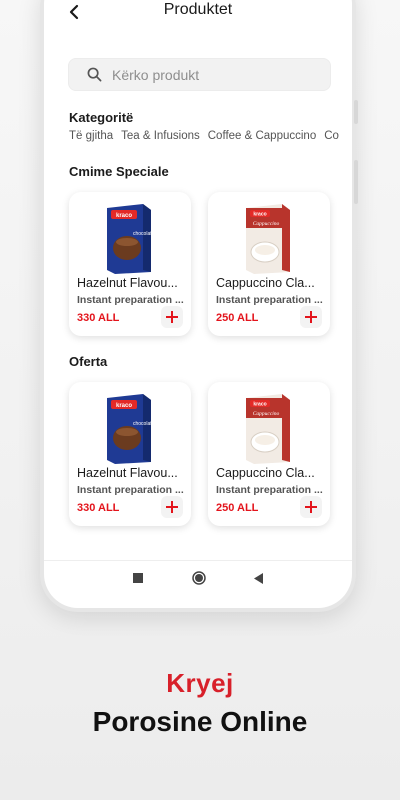  What do you see at coordinates (94, 74) in the screenshot?
I see `search-icon` at bounding box center [94, 74].